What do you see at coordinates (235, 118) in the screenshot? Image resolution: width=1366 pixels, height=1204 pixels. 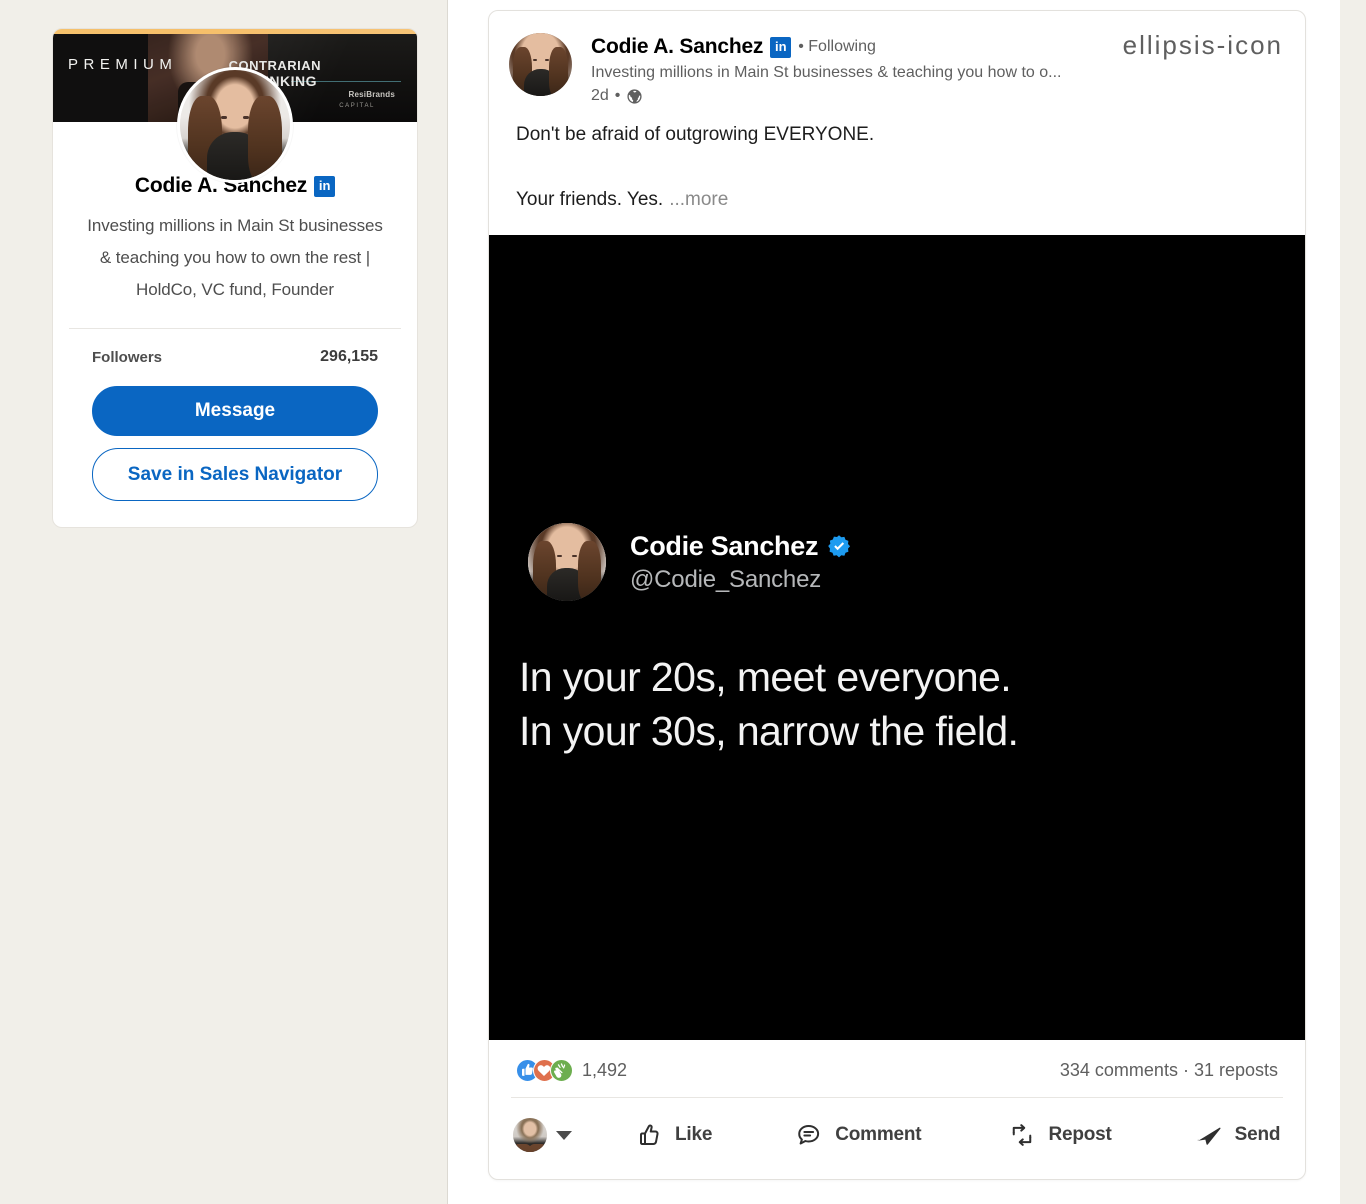 I see `avatar-eyes` at bounding box center [235, 118].